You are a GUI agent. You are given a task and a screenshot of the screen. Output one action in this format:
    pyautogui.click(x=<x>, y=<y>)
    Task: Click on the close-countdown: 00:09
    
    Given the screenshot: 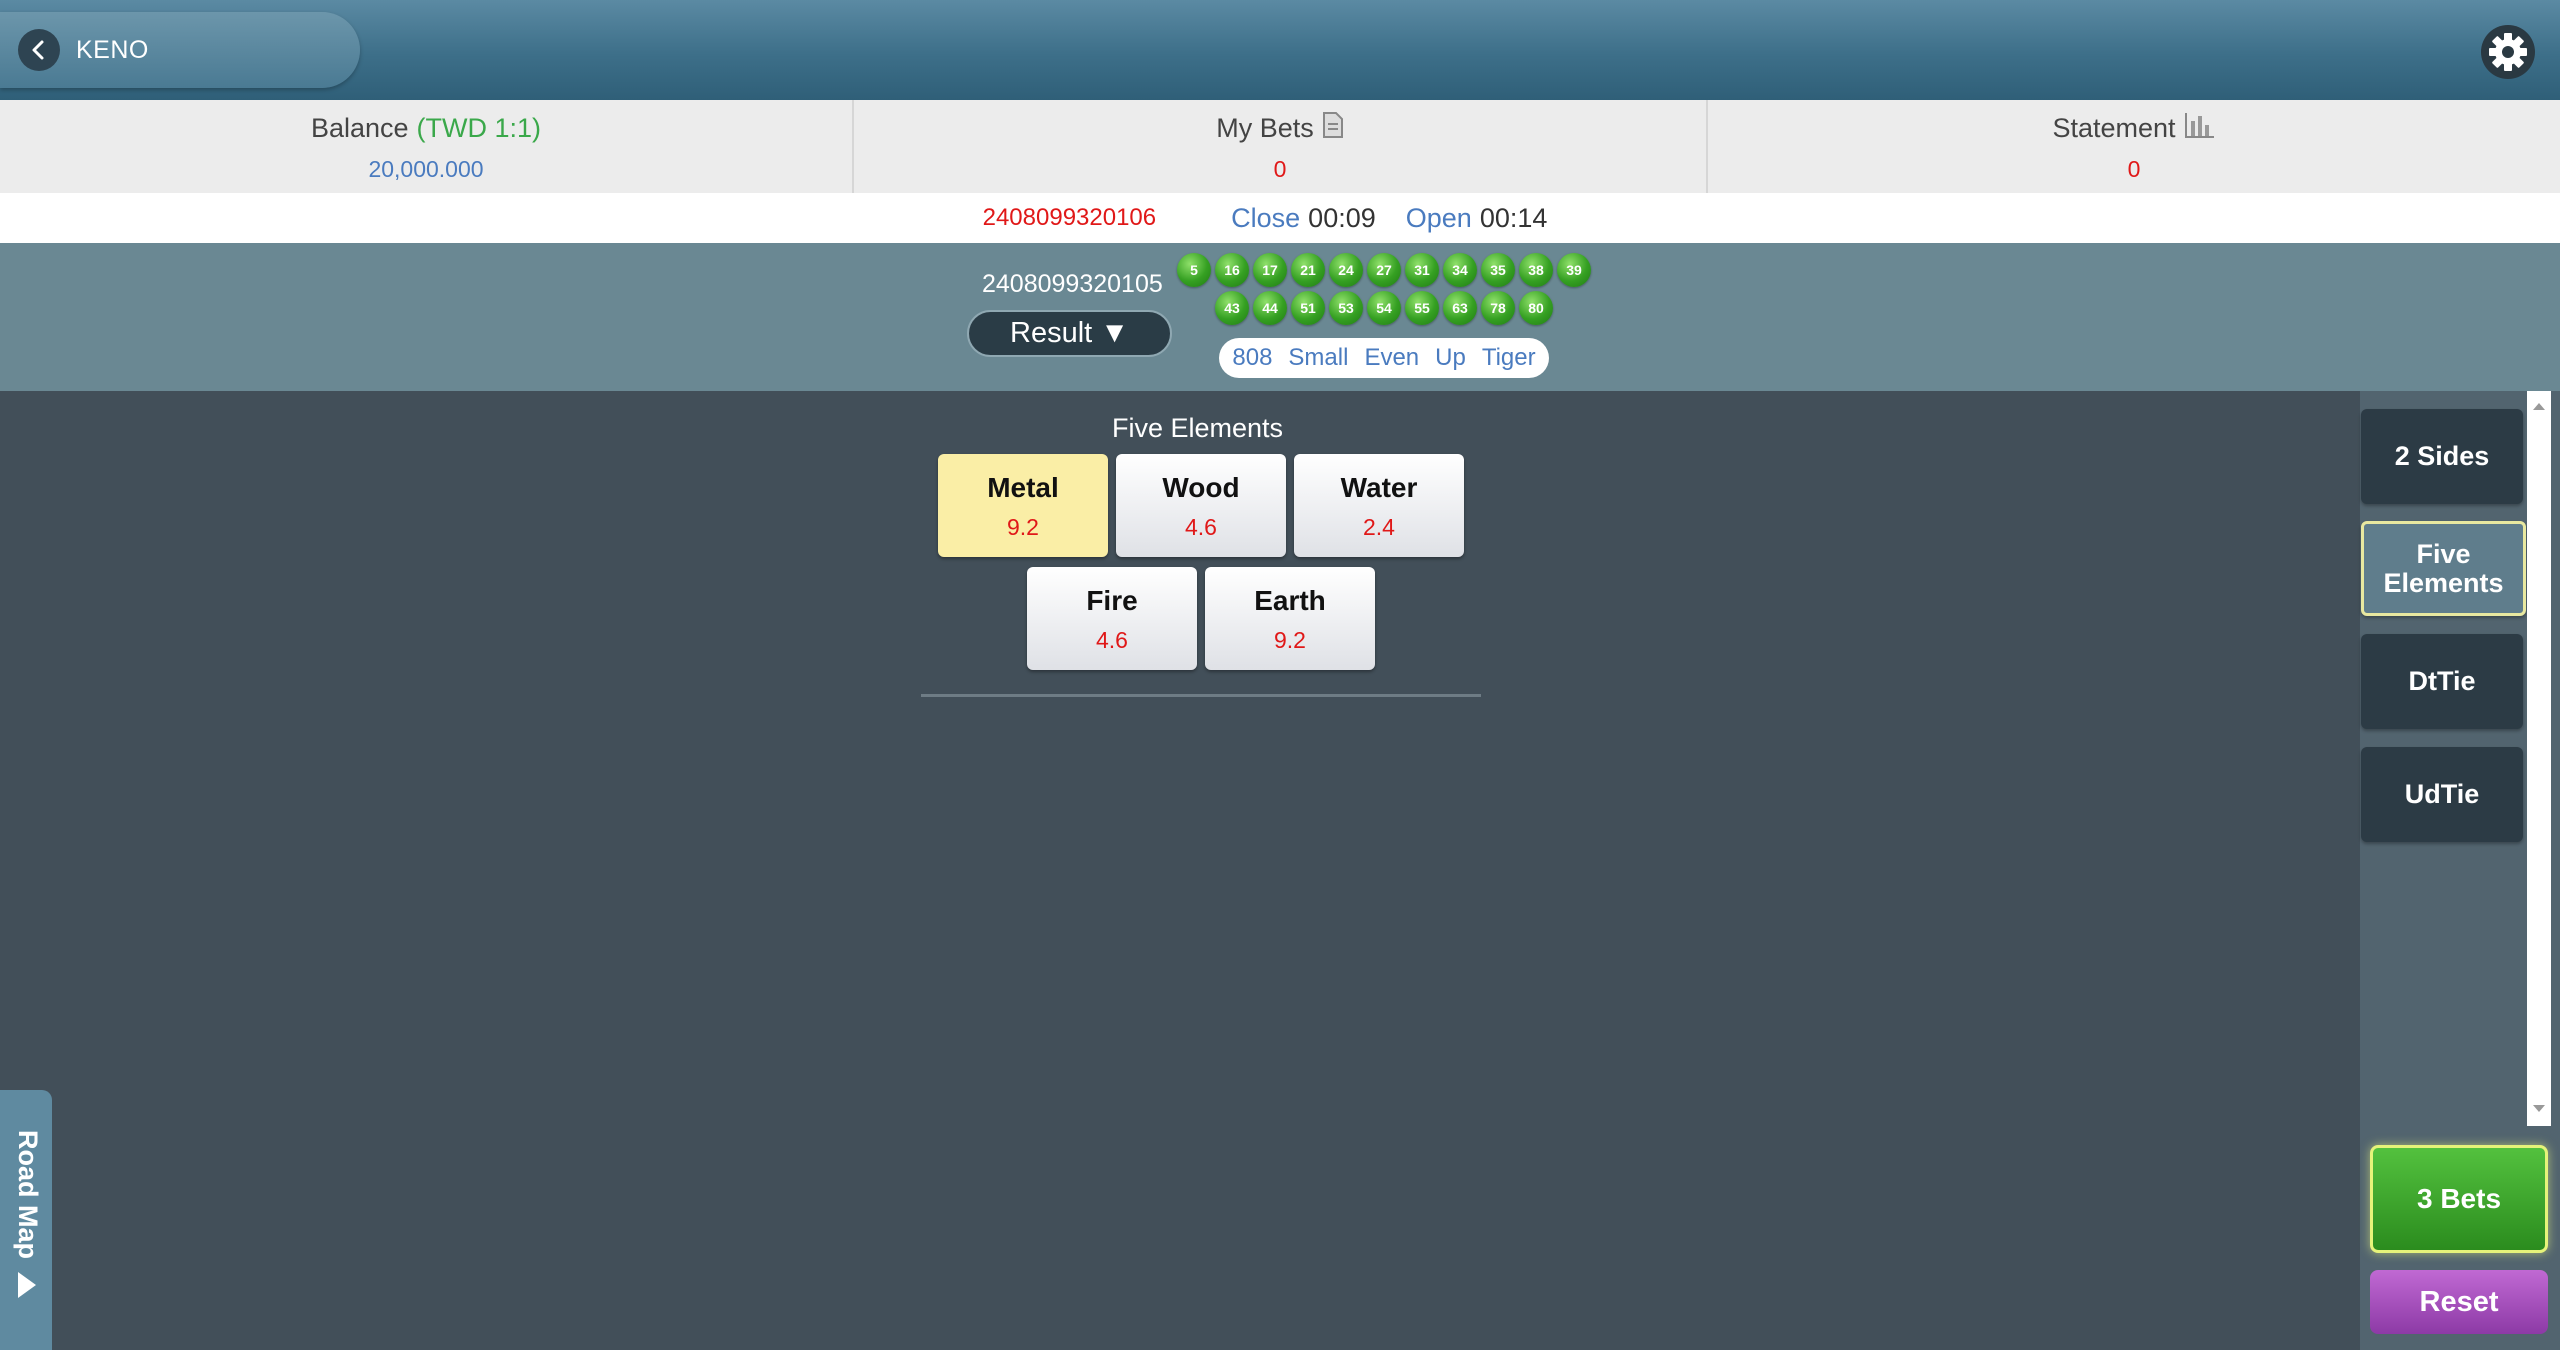 What is the action you would take?
    pyautogui.click(x=1342, y=217)
    